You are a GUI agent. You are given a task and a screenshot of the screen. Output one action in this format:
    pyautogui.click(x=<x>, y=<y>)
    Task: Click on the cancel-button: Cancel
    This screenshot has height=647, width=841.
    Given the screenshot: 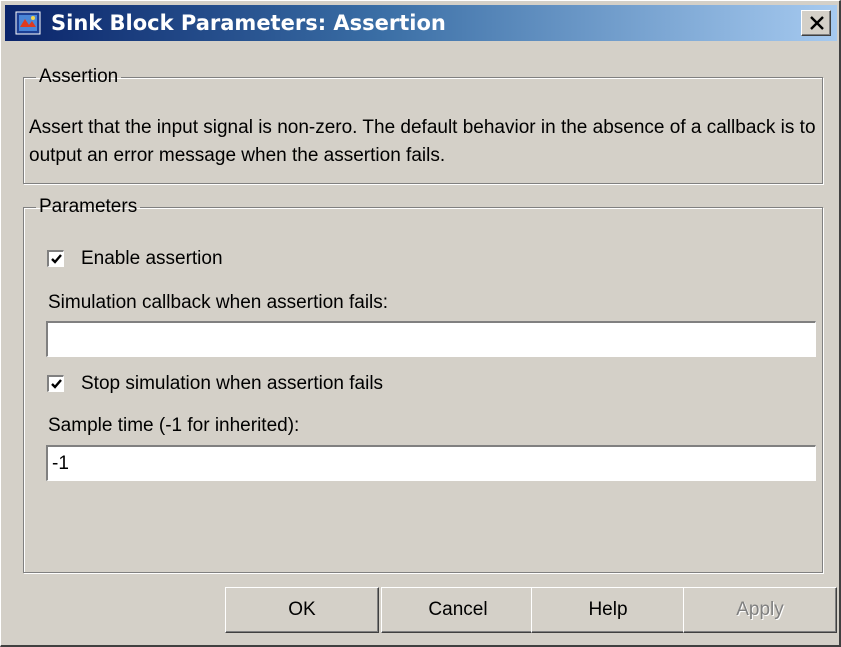 What is the action you would take?
    pyautogui.click(x=458, y=610)
    